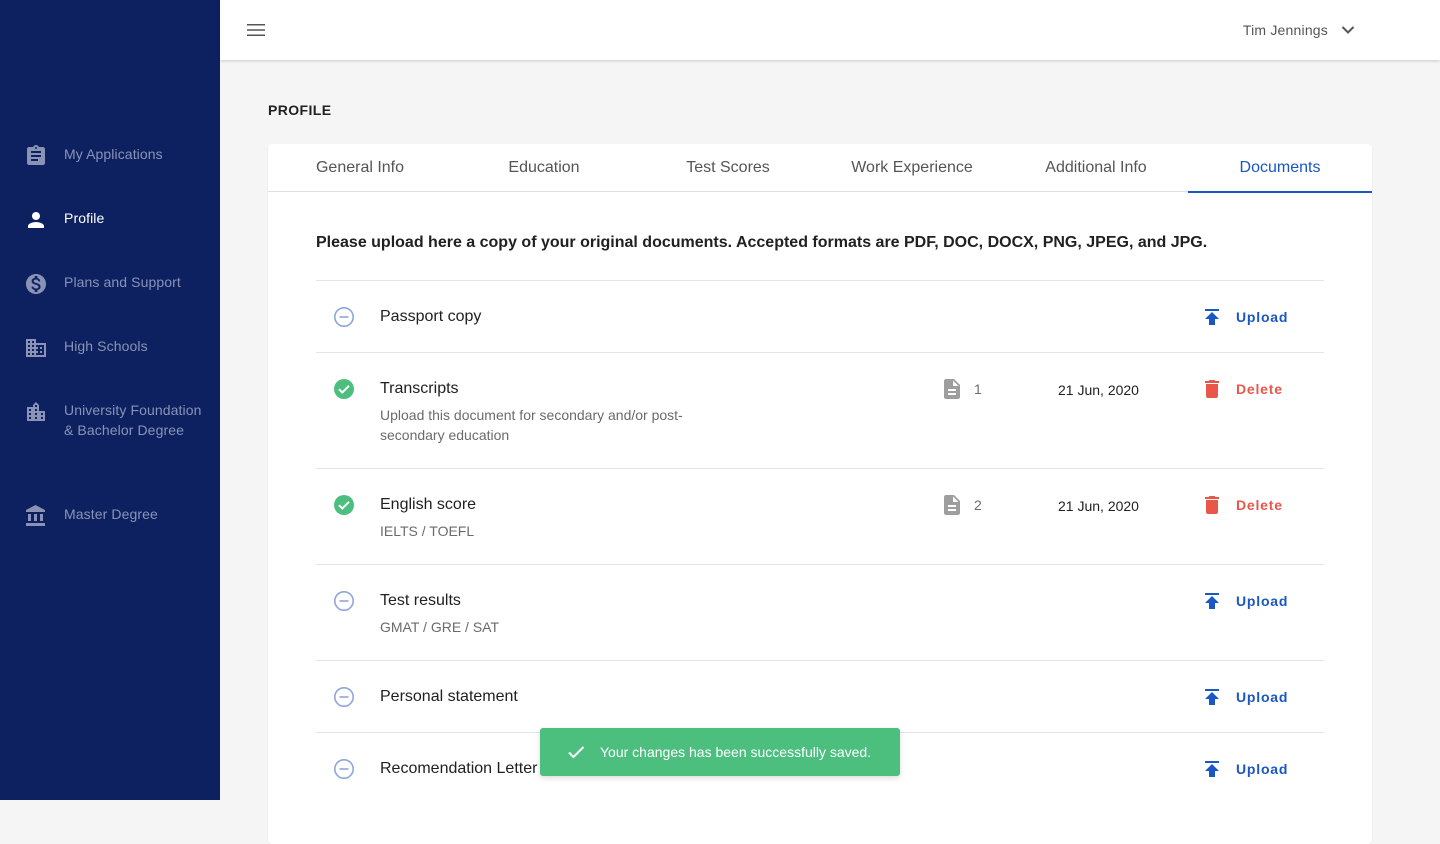  Describe the element at coordinates (1096, 168) in the screenshot. I see `tab-additional-info: Additional Info` at that location.